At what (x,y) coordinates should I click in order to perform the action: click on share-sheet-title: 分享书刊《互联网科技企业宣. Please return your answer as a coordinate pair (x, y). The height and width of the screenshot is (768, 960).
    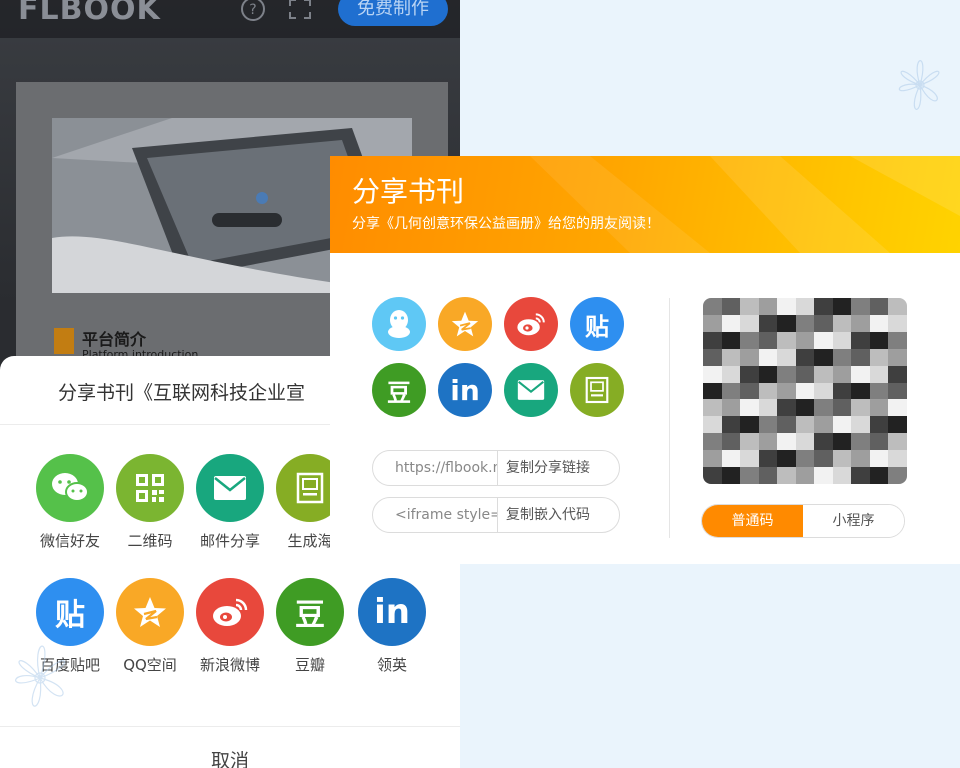
    Looking at the image, I should click on (182, 393).